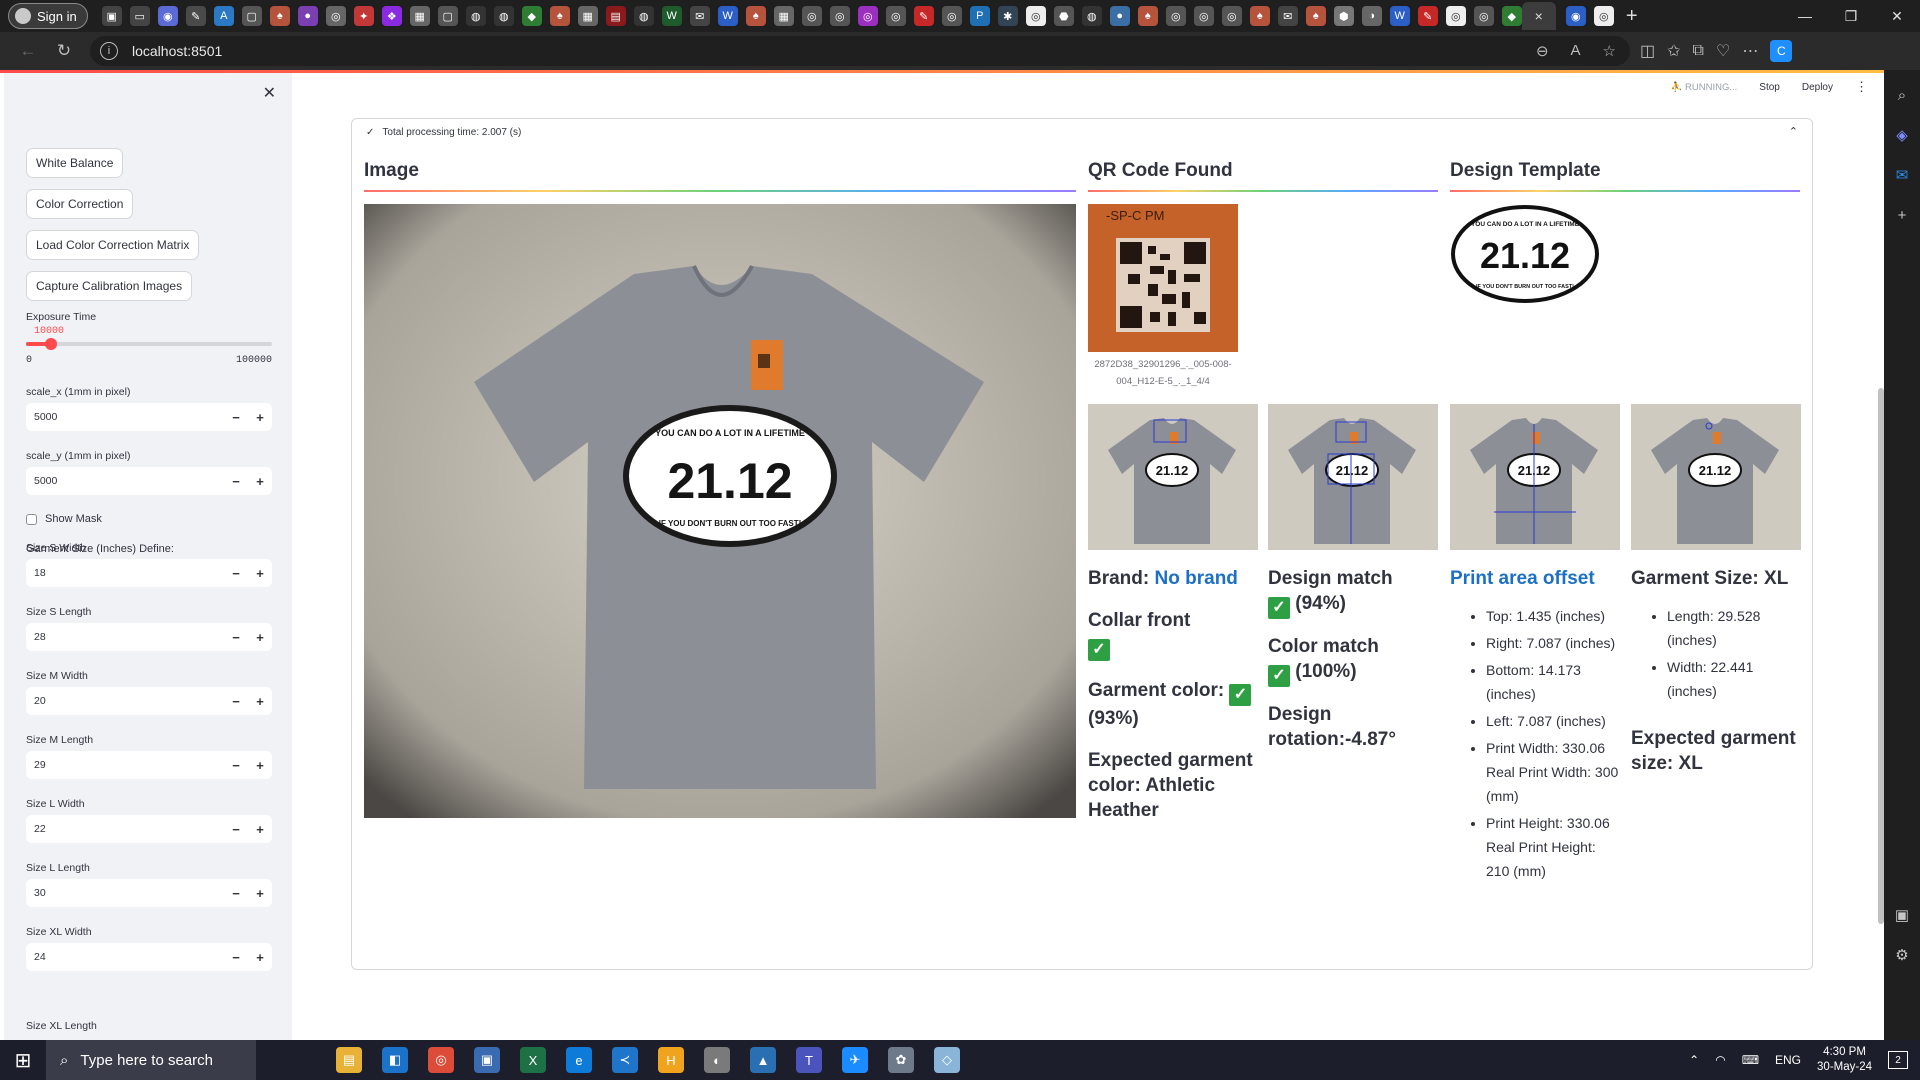 The width and height of the screenshot is (1920, 1080). I want to click on white-balance-button: White Balance, so click(75, 163).